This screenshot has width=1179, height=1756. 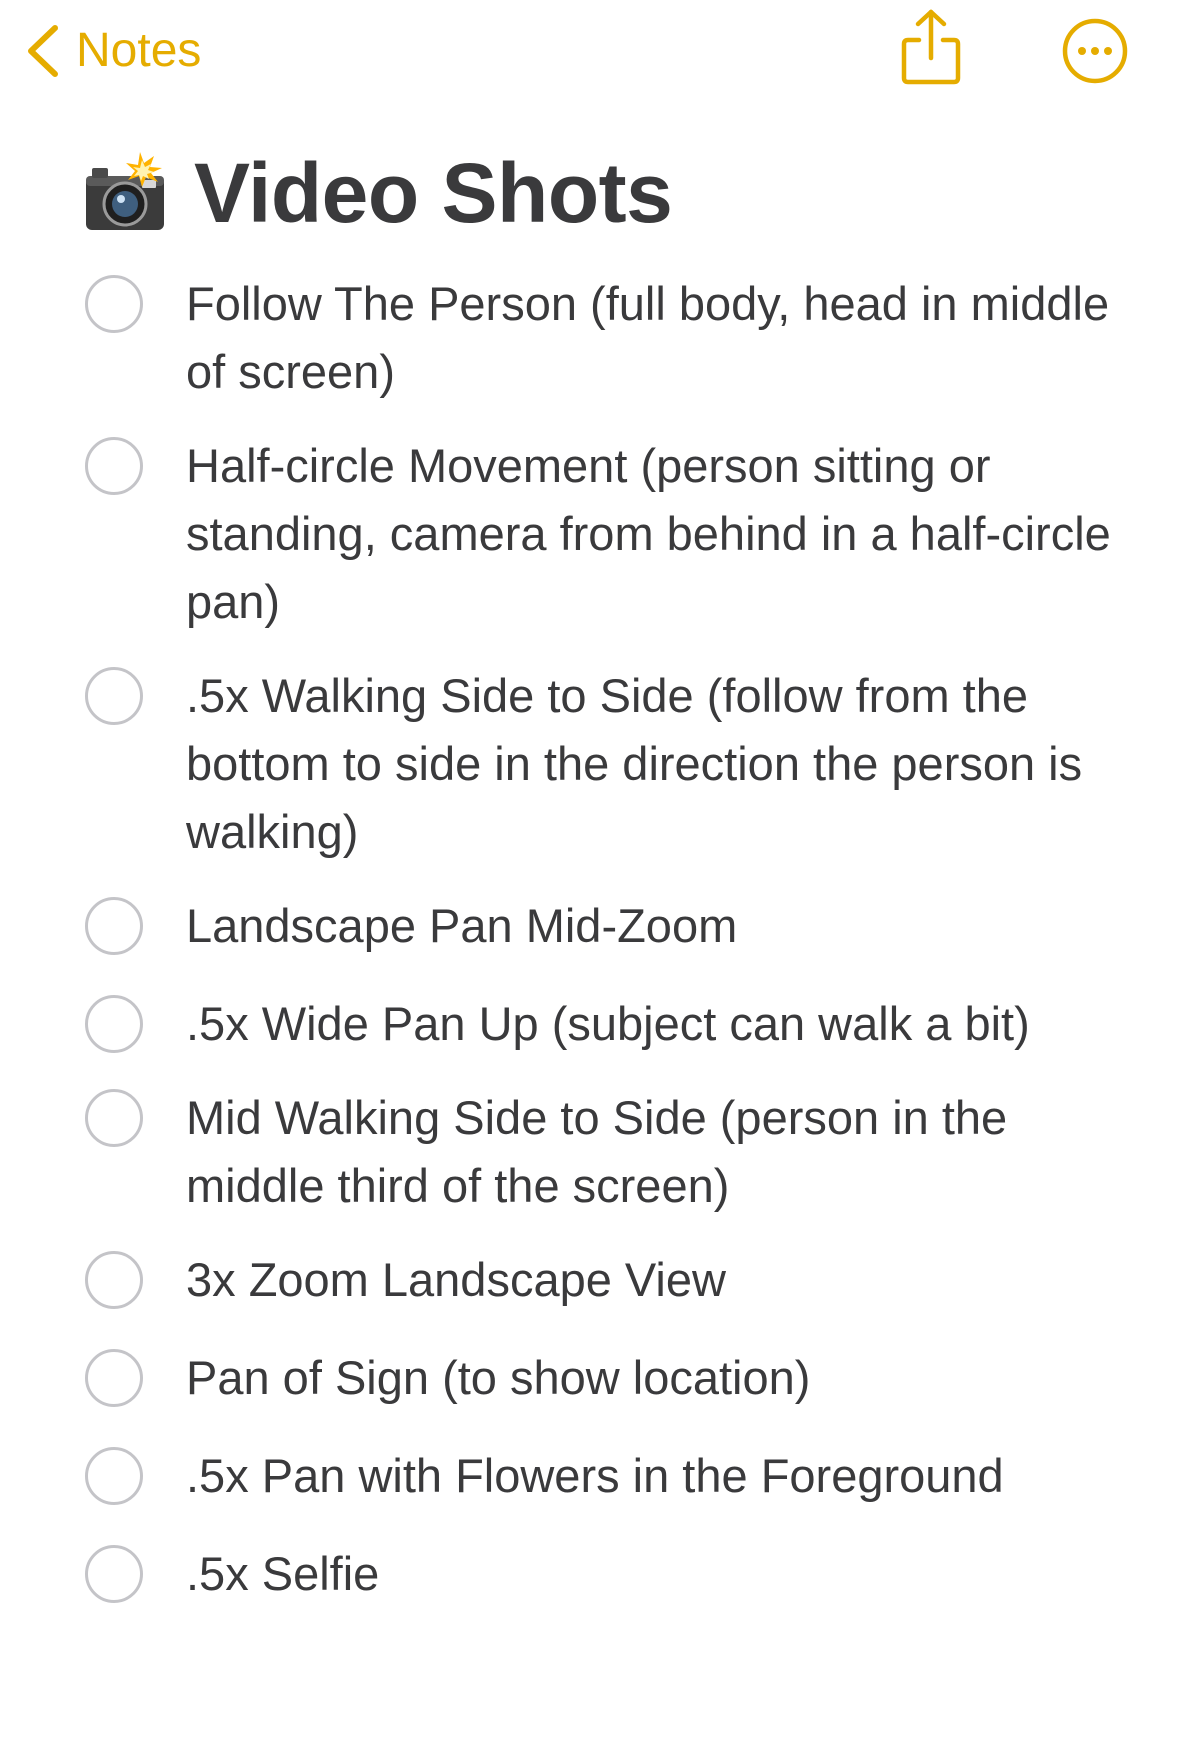 What do you see at coordinates (651, 926) in the screenshot?
I see `checklist-item-text: Landscape Pan Mid-Zoom` at bounding box center [651, 926].